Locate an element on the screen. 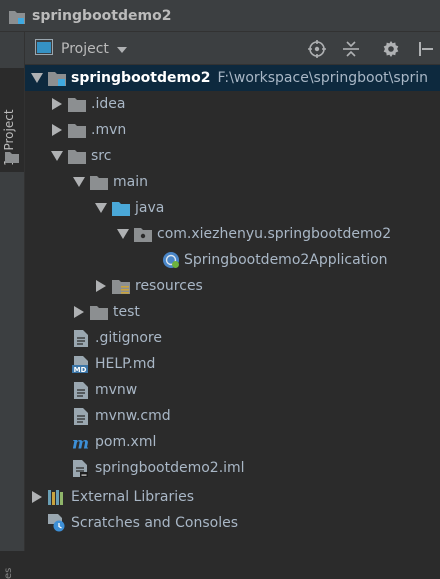  tree-row-resources: resources is located at coordinates (148, 286).